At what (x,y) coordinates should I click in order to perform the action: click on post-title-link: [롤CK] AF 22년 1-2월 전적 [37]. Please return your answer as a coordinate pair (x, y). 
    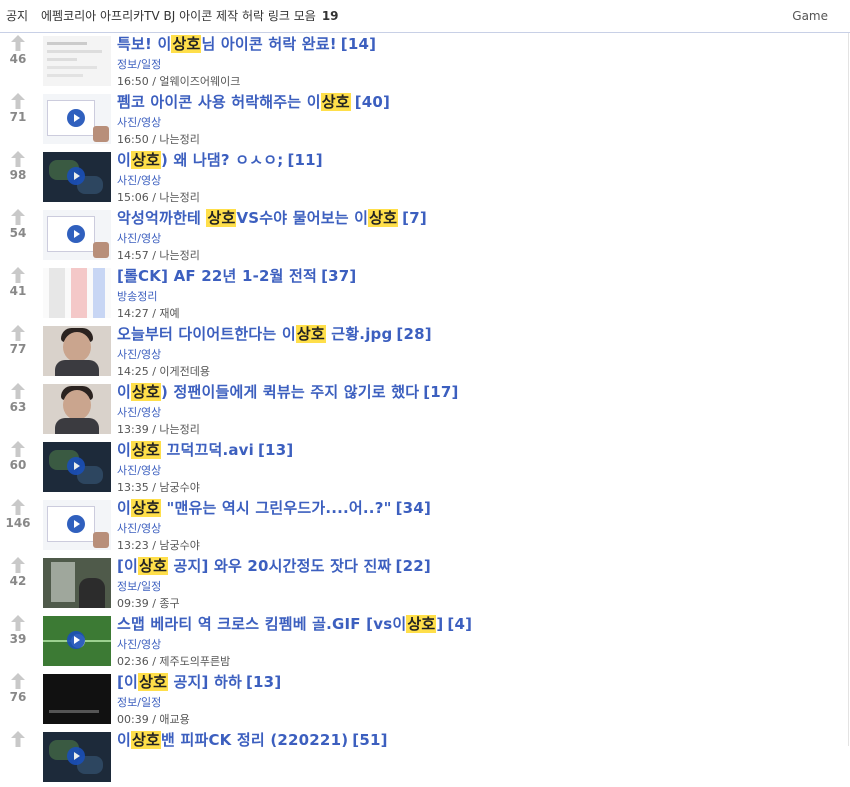
    Looking at the image, I should click on (236, 276).